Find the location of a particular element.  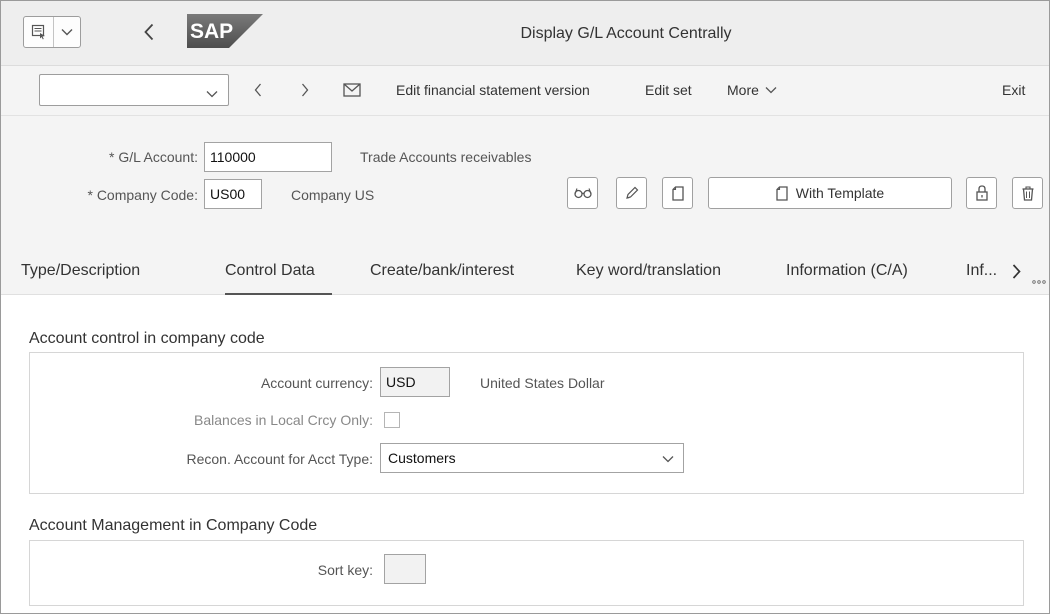

sort-key-field is located at coordinates (405, 569).